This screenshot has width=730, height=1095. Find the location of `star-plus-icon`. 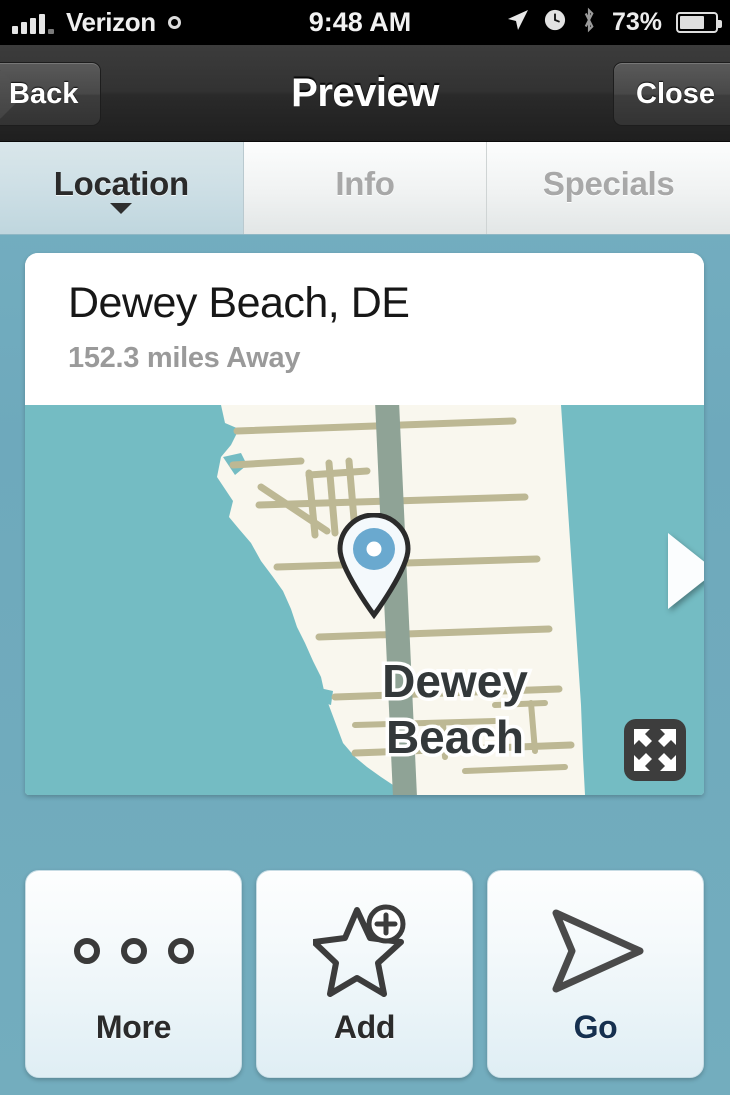

star-plus-icon is located at coordinates (364, 951).